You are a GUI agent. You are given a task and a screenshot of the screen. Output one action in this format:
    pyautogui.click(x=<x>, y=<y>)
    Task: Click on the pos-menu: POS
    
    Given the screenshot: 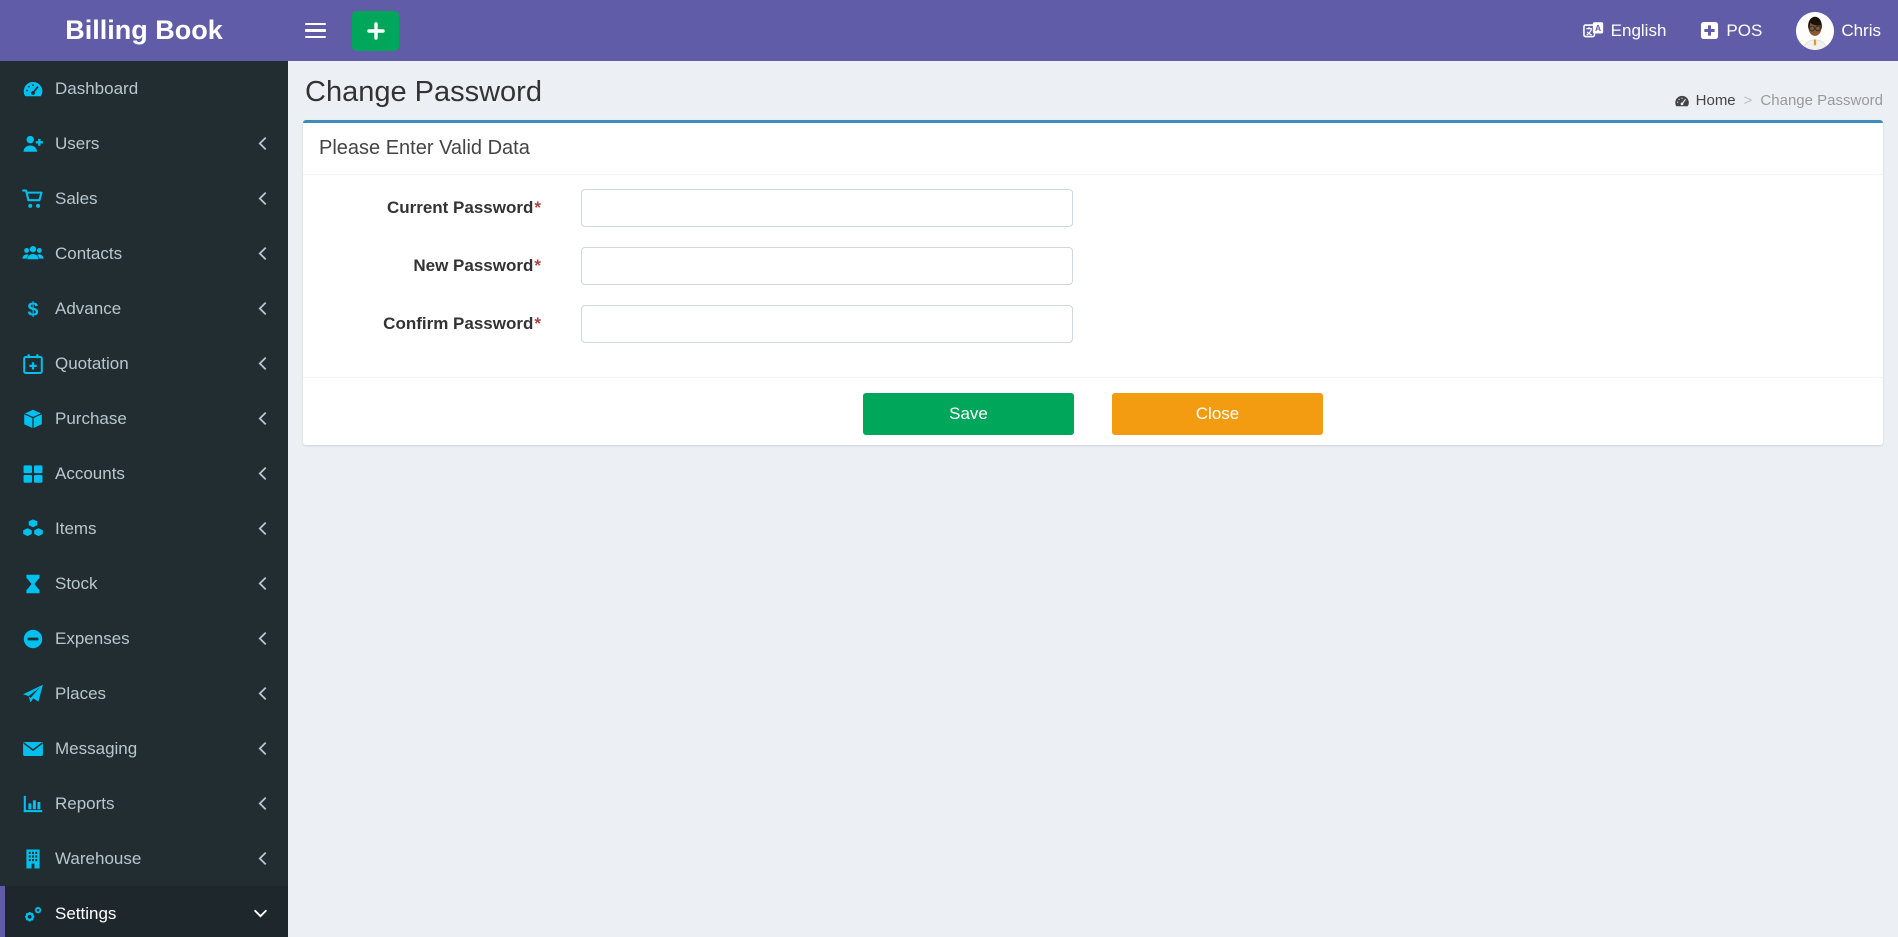 What is the action you would take?
    pyautogui.click(x=1731, y=31)
    